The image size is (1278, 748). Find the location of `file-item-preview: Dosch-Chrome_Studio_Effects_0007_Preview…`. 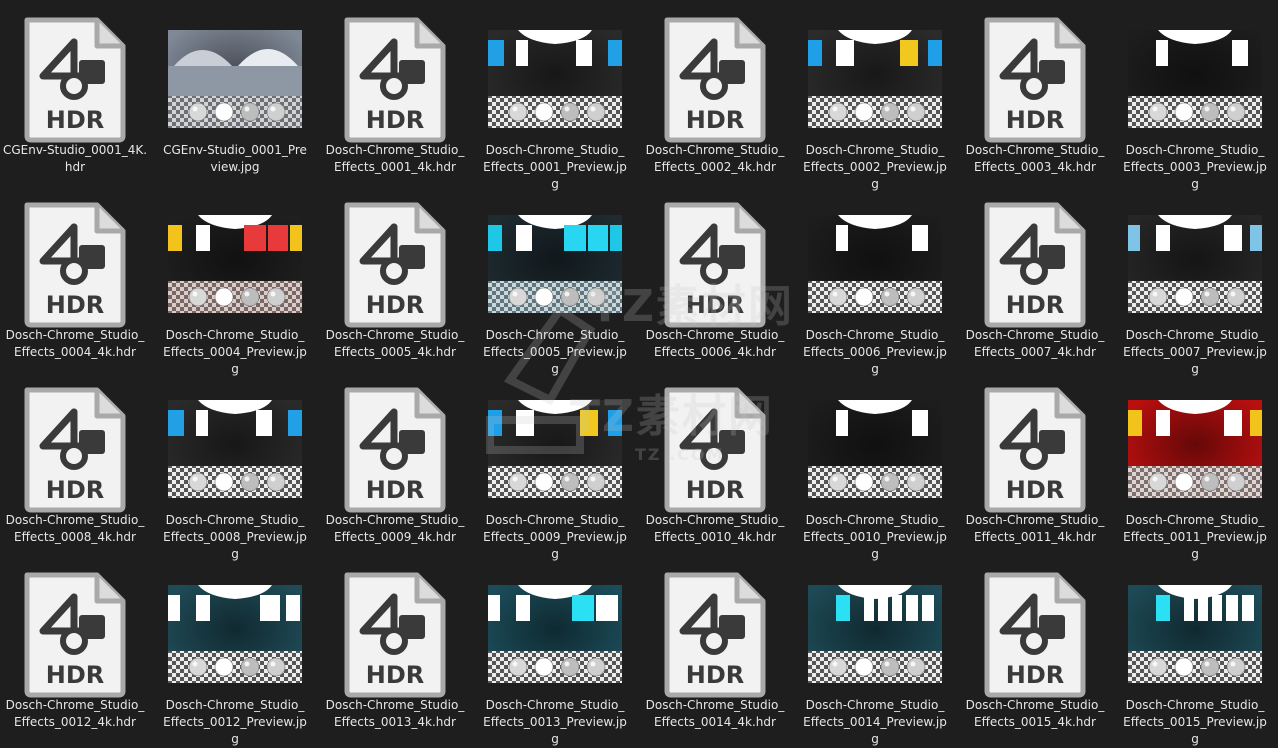

file-item-preview: Dosch-Chrome_Studio_Effects_0007_Preview… is located at coordinates (1195, 280).